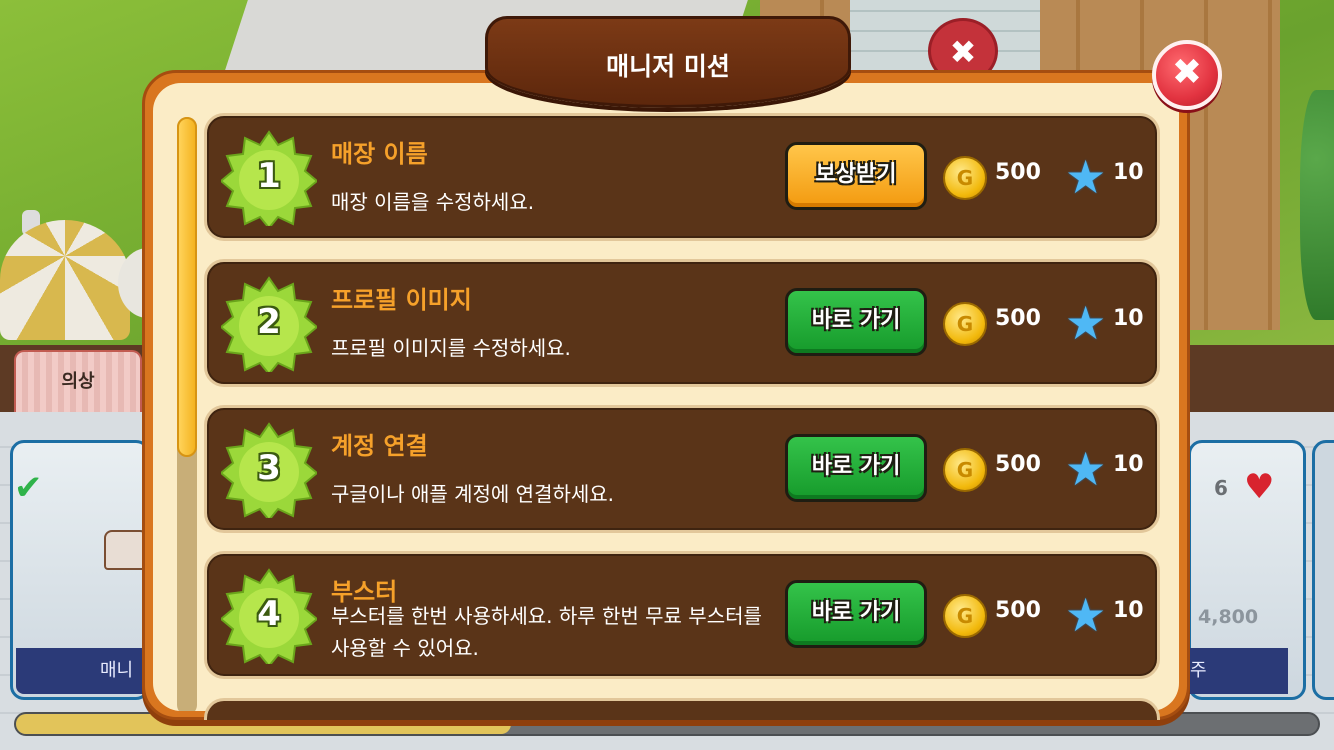  What do you see at coordinates (1238, 671) in the screenshot?
I see `item-card-footer: 주` at bounding box center [1238, 671].